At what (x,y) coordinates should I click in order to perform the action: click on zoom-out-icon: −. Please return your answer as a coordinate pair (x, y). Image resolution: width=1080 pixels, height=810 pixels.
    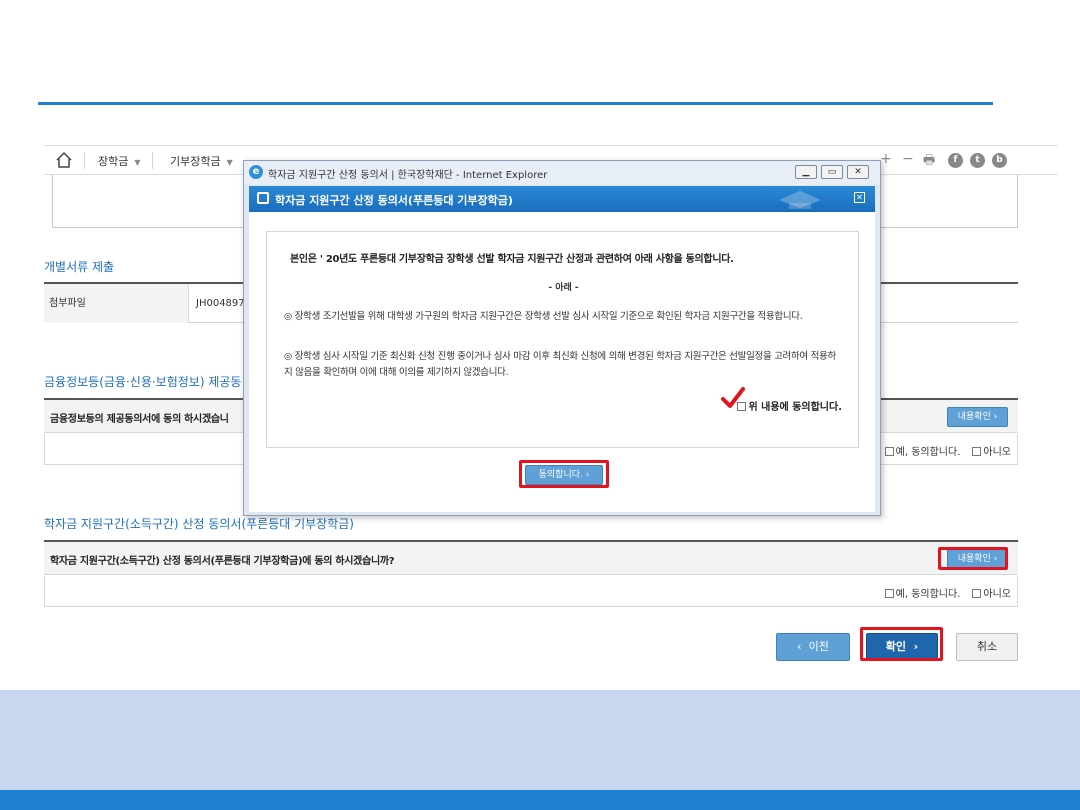
    Looking at the image, I should click on (908, 159).